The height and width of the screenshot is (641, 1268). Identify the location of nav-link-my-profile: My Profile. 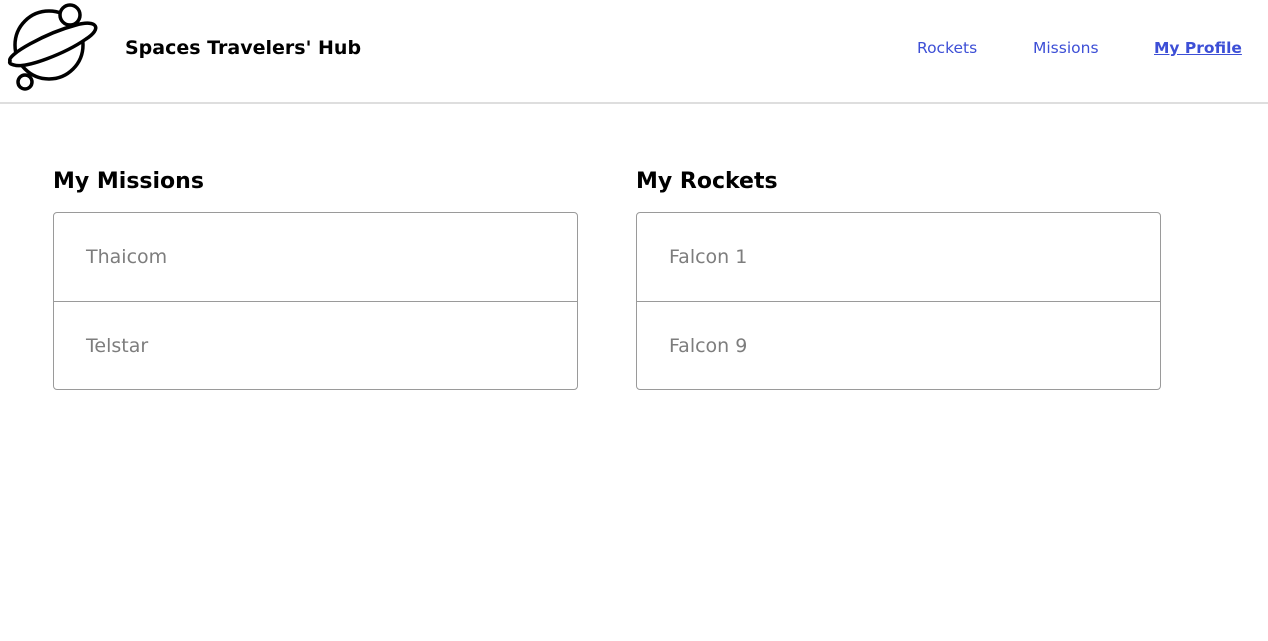
(1198, 48).